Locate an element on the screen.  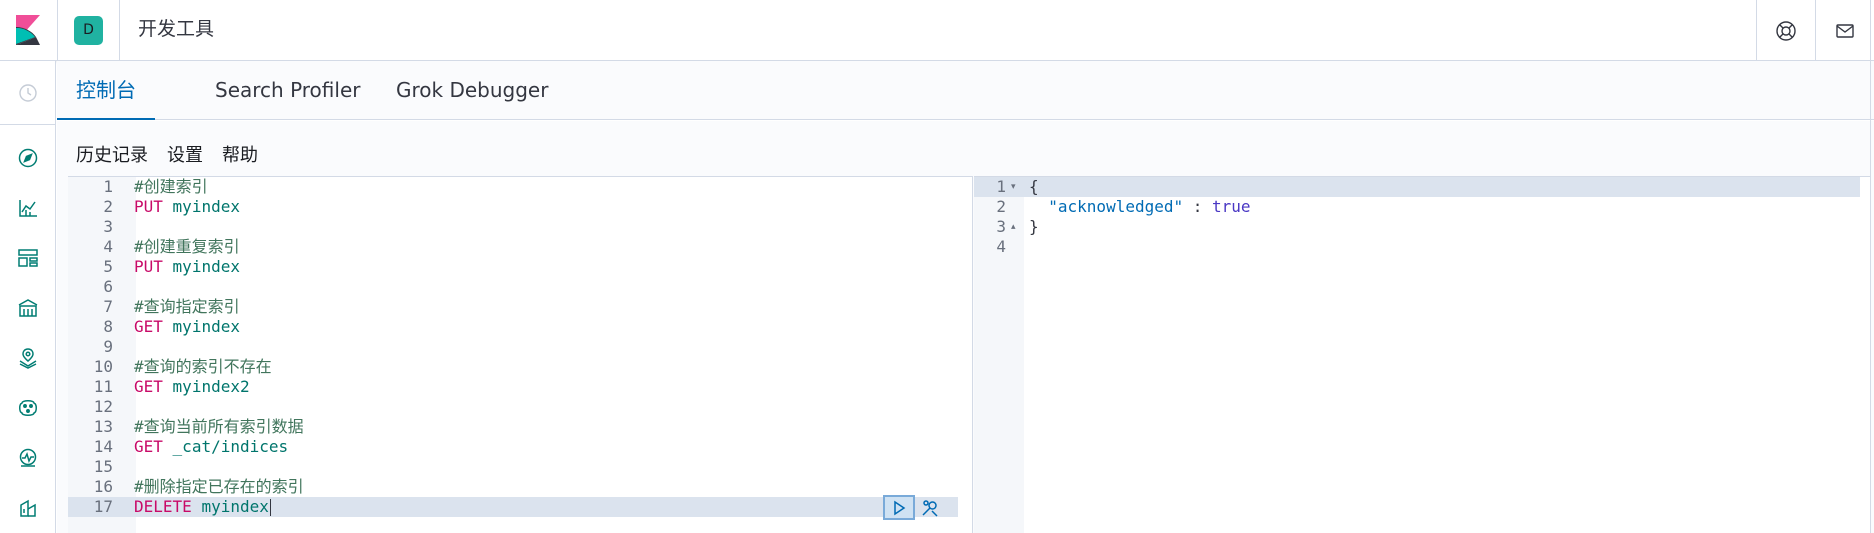
side-nav is located at coordinates (28, 297).